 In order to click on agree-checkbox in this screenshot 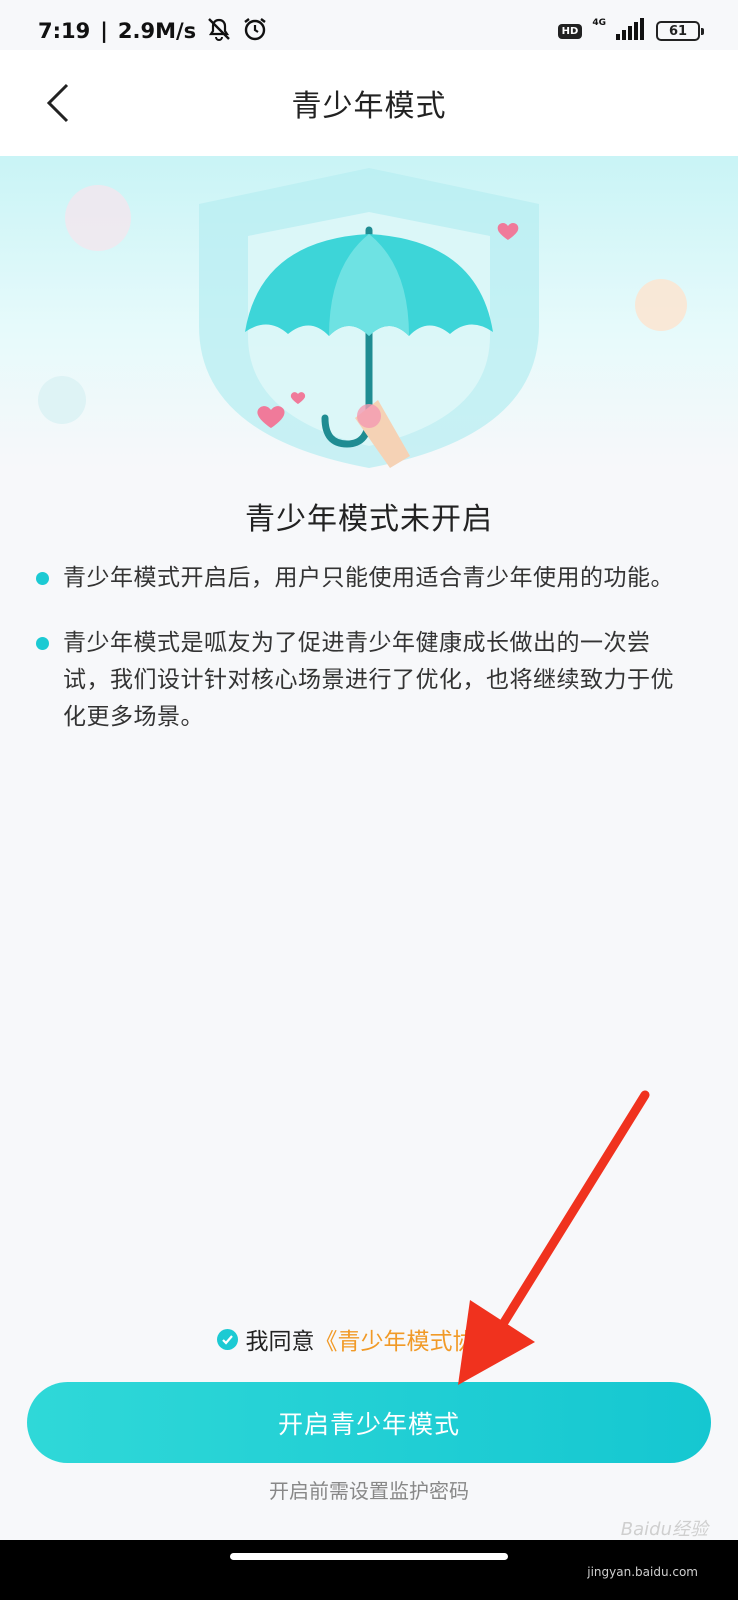, I will do `click(227, 1339)`.